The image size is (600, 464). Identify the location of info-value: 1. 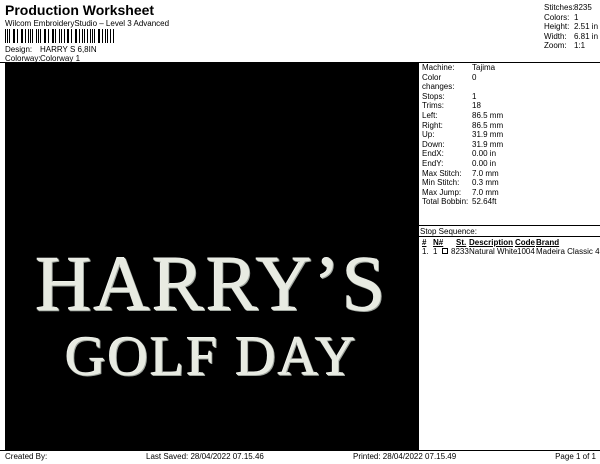
(474, 96).